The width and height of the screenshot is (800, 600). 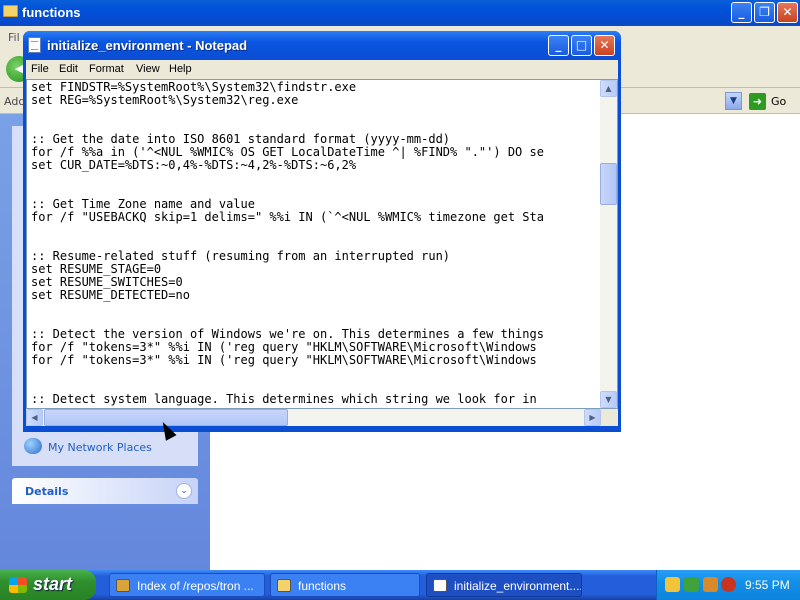 What do you see at coordinates (608, 88) in the screenshot?
I see `scroll-up-button: ▲` at bounding box center [608, 88].